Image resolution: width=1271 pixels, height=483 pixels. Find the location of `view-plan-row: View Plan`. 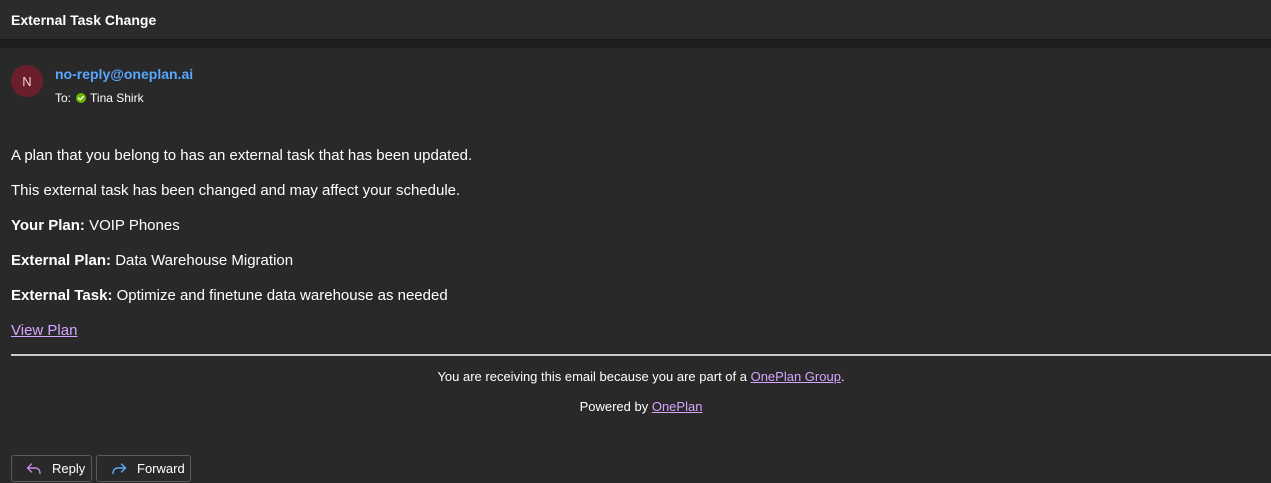

view-plan-row: View Plan is located at coordinates (44, 330).